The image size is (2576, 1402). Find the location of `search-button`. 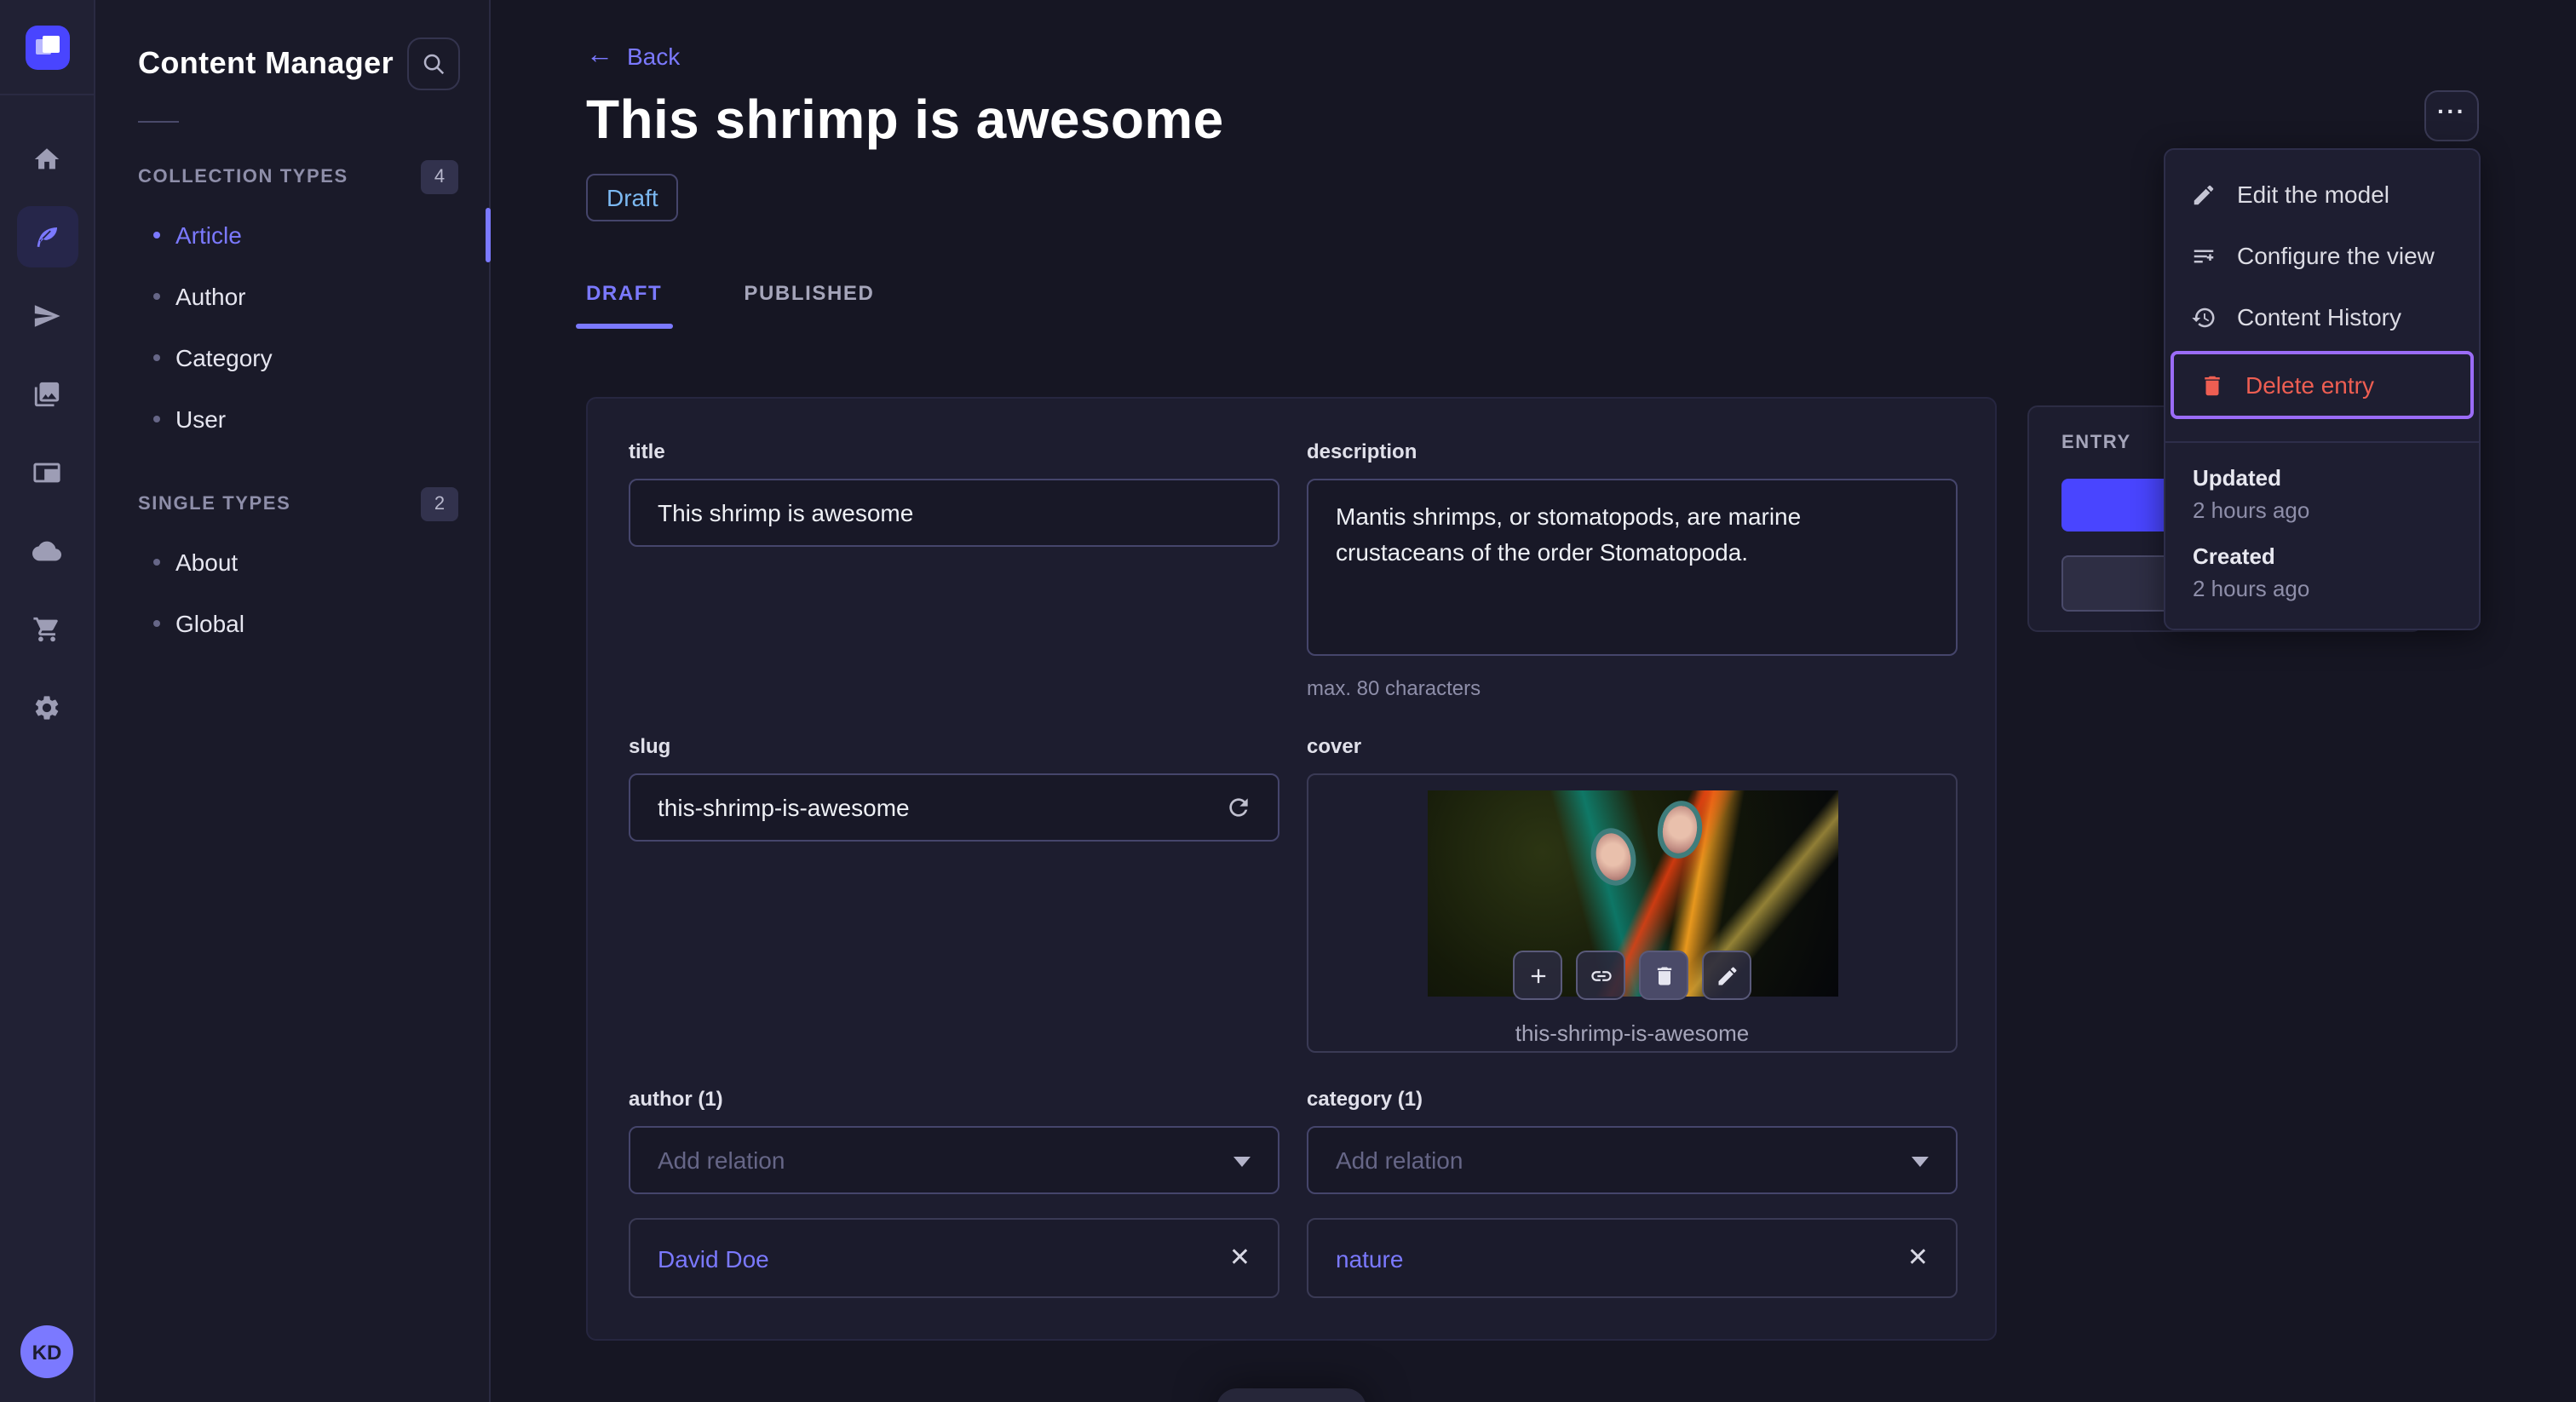

search-button is located at coordinates (434, 64).